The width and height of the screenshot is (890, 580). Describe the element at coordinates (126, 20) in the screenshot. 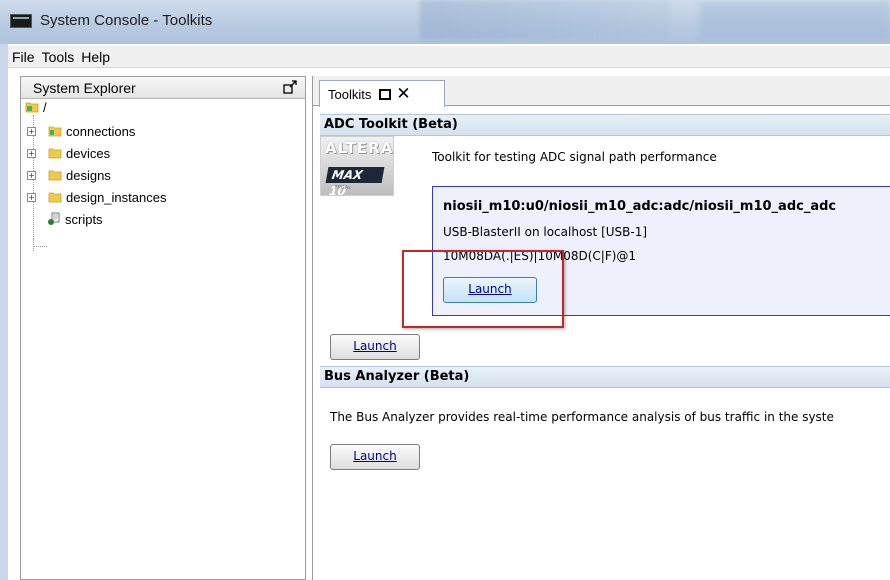

I see `window-title: System Console - Toolkits` at that location.